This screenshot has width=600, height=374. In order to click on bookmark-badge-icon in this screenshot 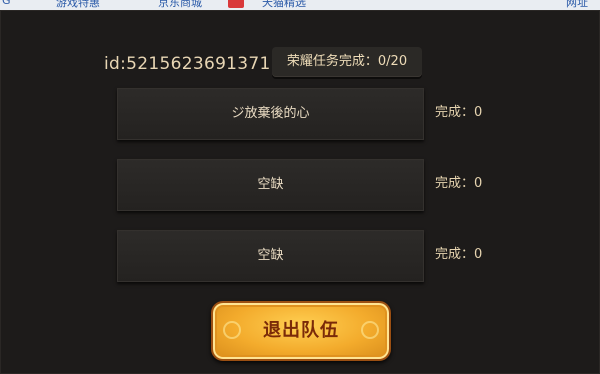, I will do `click(236, 4)`.